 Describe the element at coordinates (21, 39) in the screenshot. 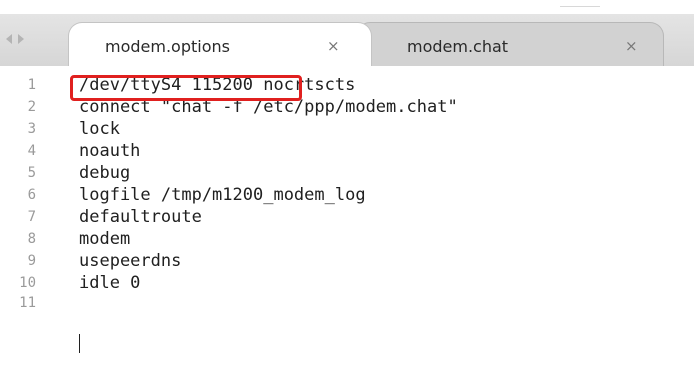

I see `arrow-right-icon` at that location.